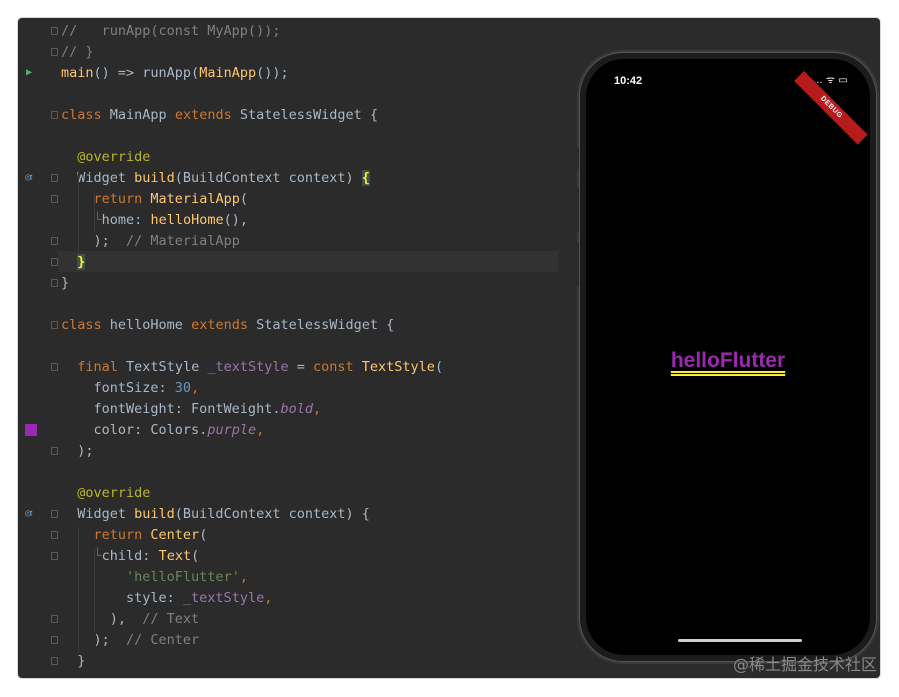 Image resolution: width=899 pixels, height=697 pixels. Describe the element at coordinates (296, 409) in the screenshot. I see `code-token: bold` at that location.